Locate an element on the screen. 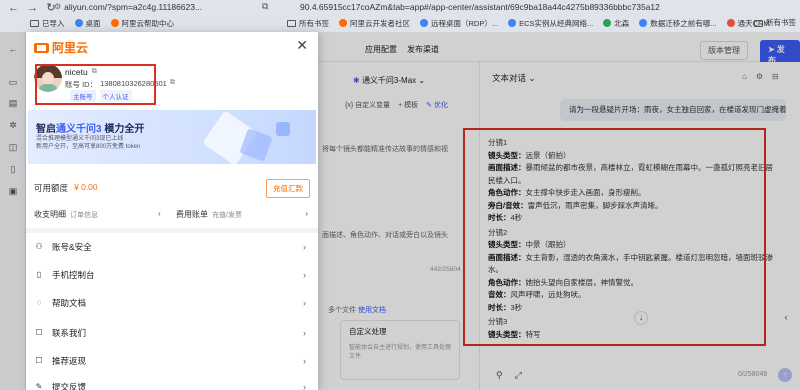 Image resolution: width=800 pixels, height=390 pixels. chevron-down-icon: ⌄ is located at coordinates (422, 80).